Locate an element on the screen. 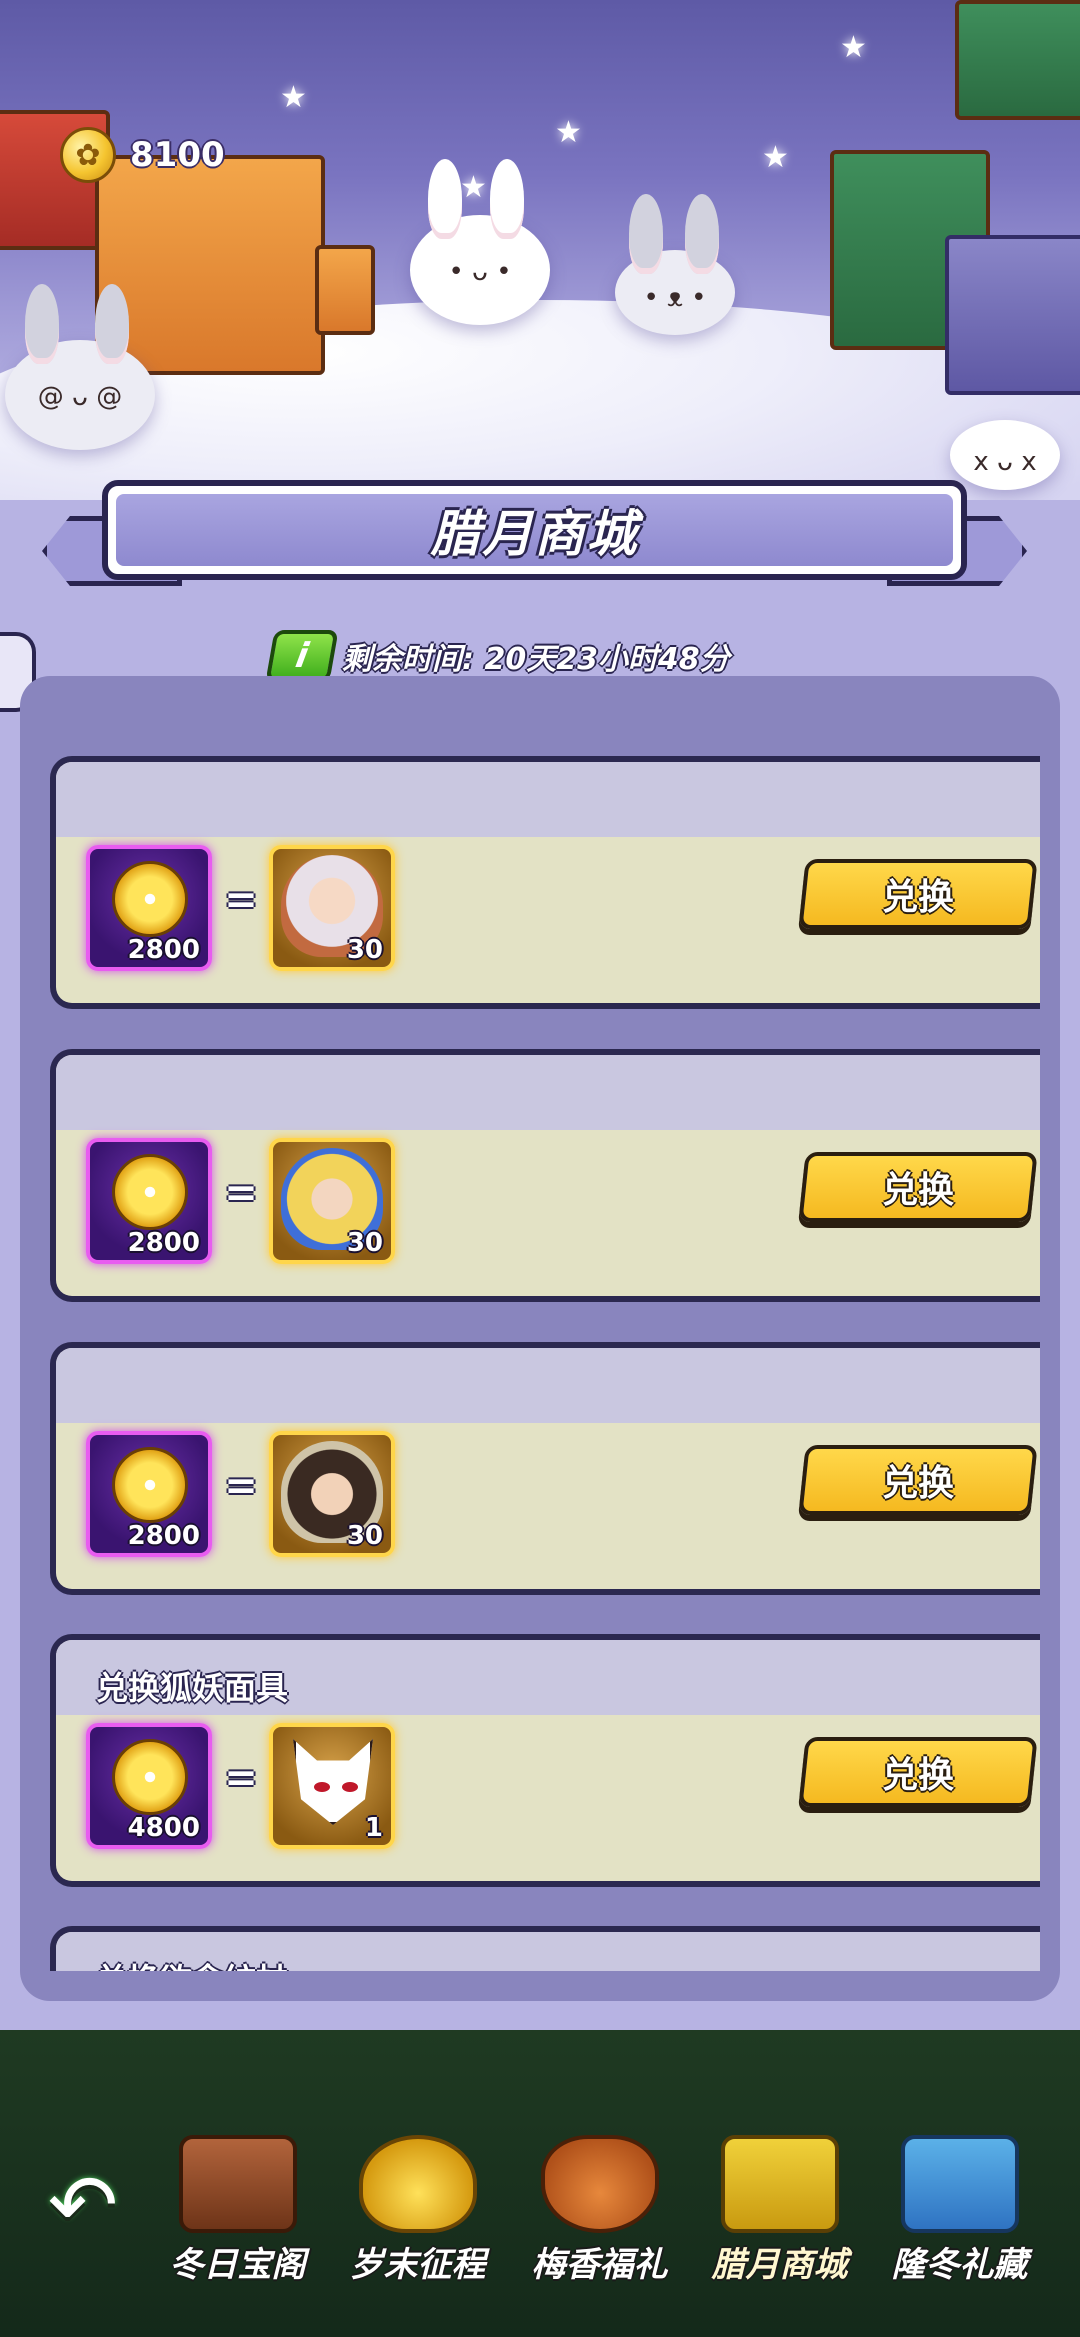 Image resolution: width=1080 pixels, height=2337 pixels. item-title: 兑换欲念纺杖 is located at coordinates (192, 1963).